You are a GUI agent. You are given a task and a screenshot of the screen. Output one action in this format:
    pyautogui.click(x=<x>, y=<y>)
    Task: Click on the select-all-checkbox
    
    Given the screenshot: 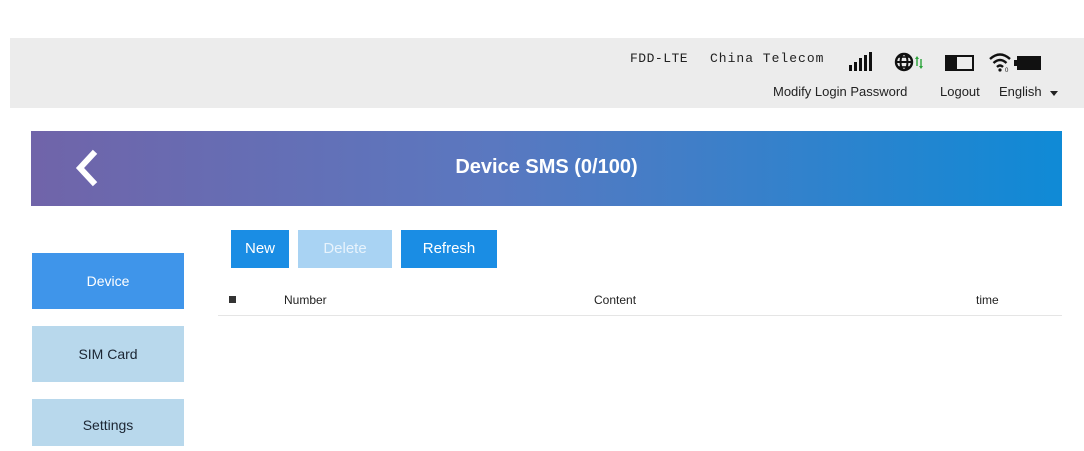 What is the action you would take?
    pyautogui.click(x=232, y=299)
    